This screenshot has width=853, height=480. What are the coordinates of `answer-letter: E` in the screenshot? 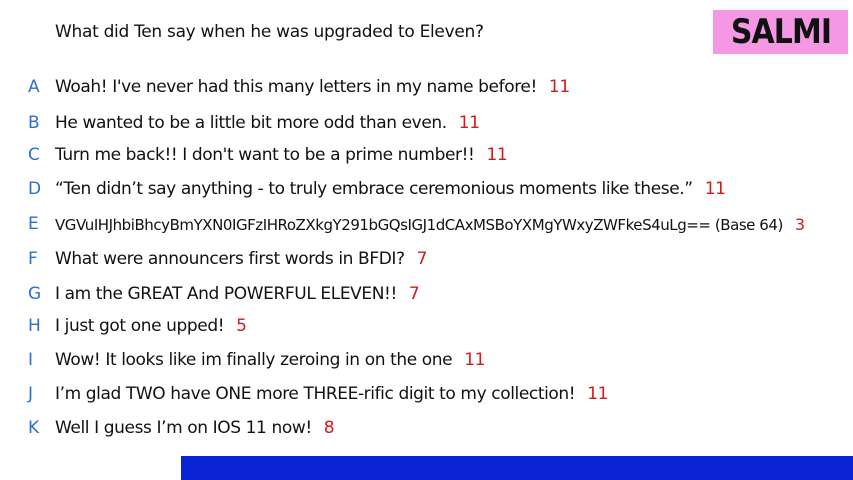 It's located at (33, 224).